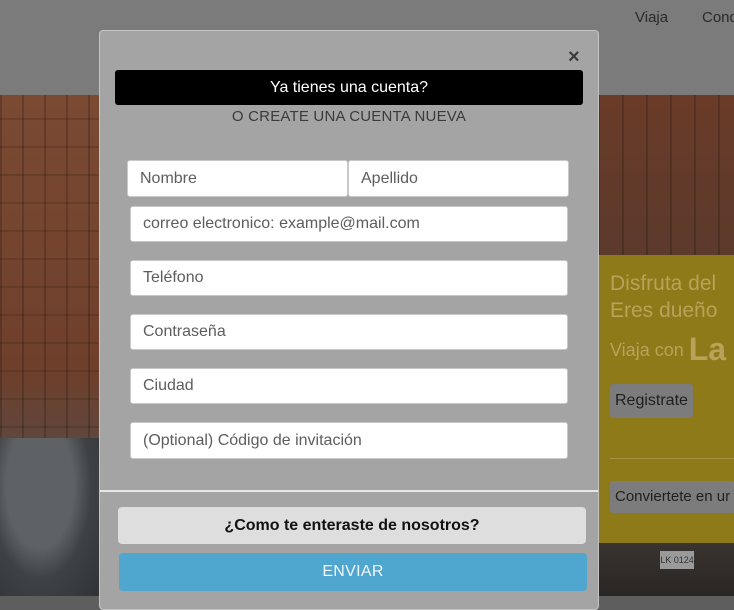 This screenshot has height=610, width=734. Describe the element at coordinates (672, 497) in the screenshot. I see `become-driver-button: Conviertete en ur` at that location.